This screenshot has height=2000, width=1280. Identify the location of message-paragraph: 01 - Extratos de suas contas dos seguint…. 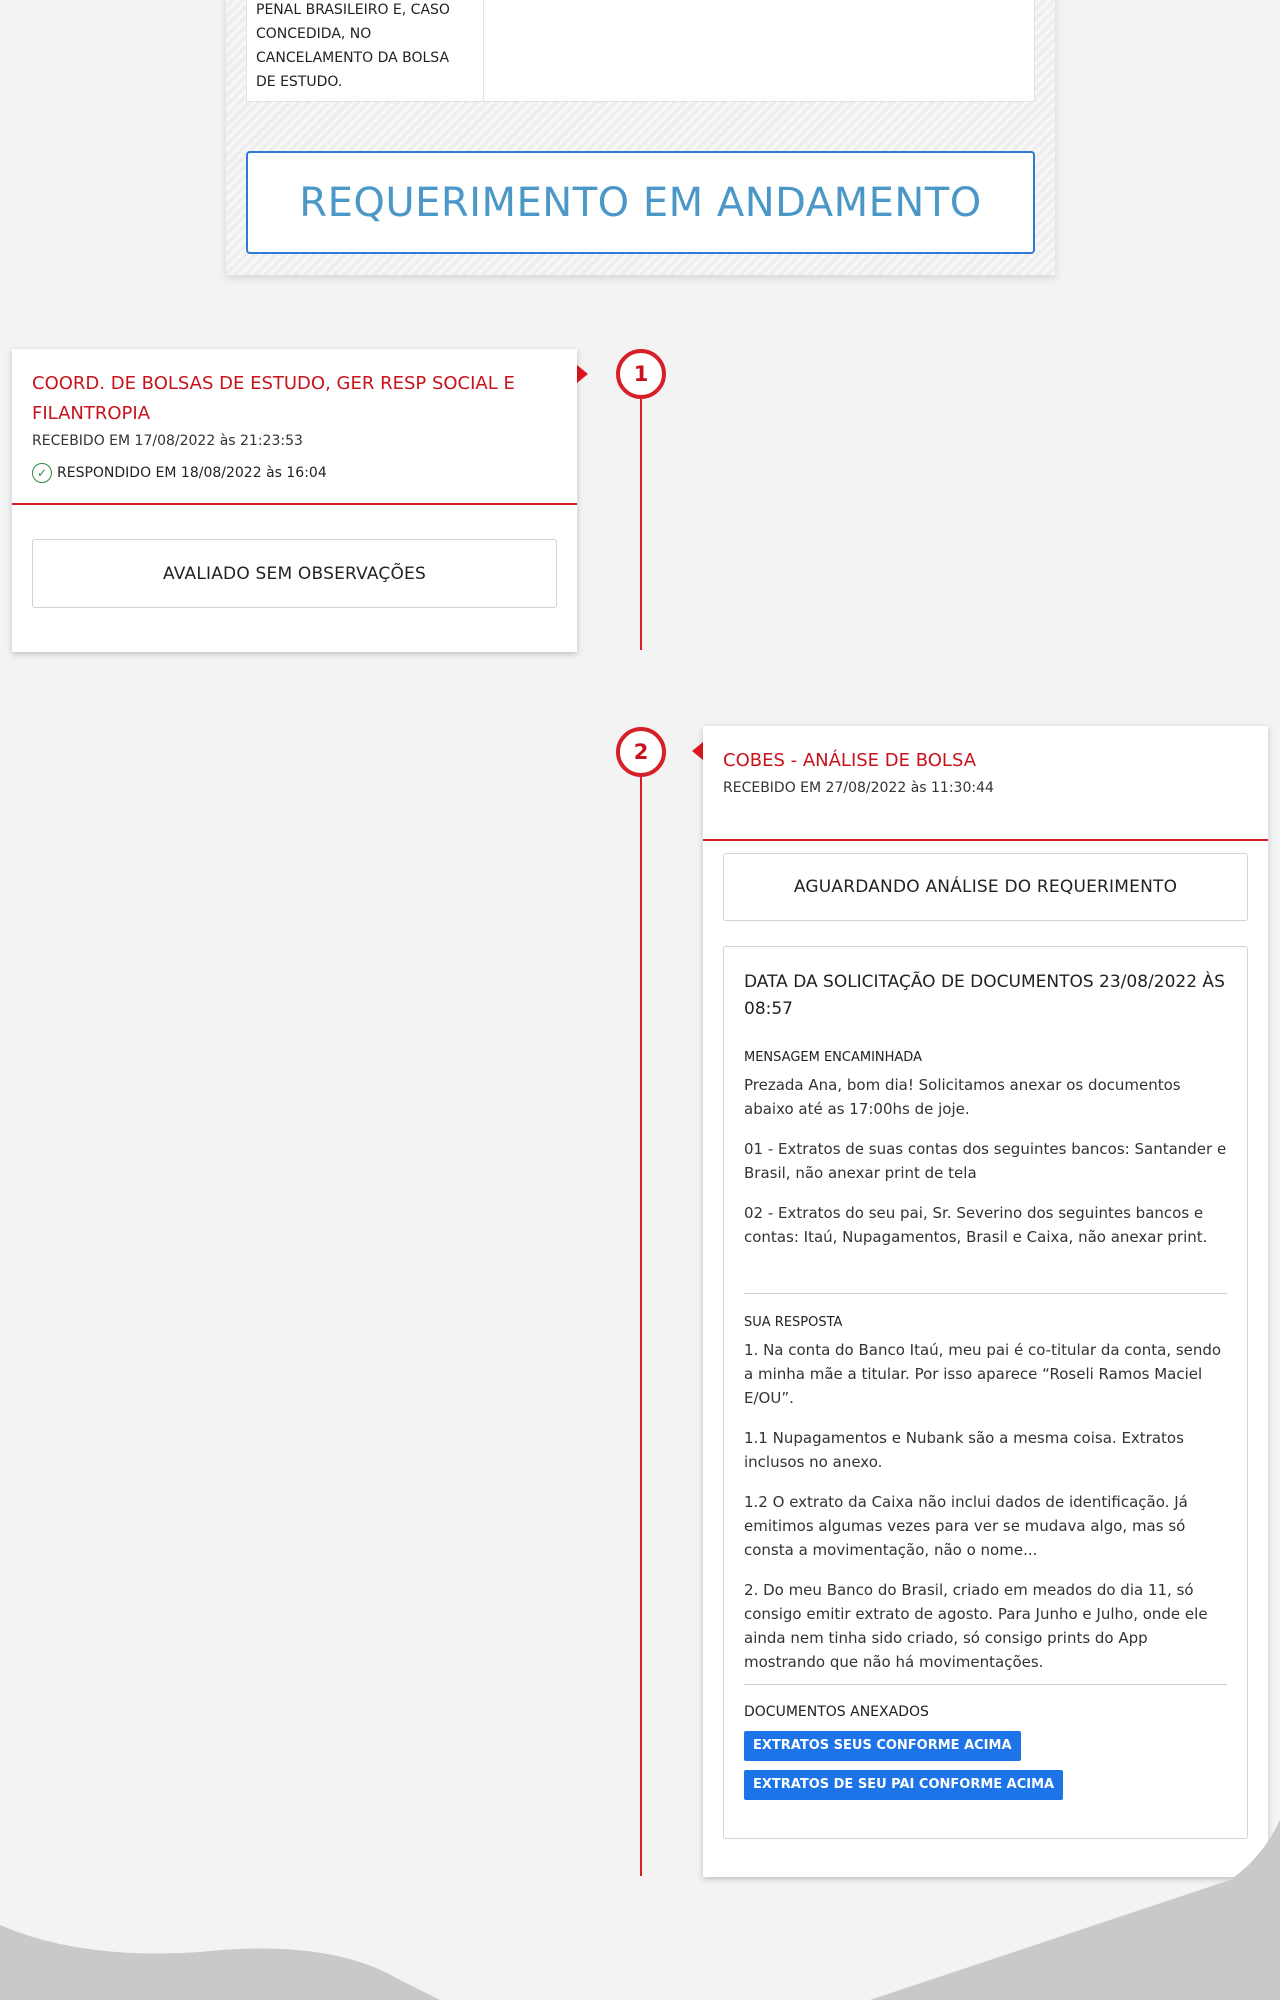
(985, 1161).